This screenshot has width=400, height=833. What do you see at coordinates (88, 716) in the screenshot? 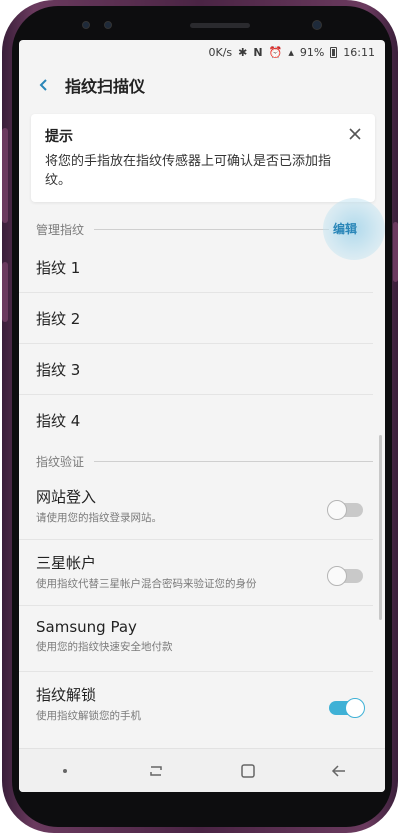
I see `setting-subtitle: 使用指纹解锁您的手机` at bounding box center [88, 716].